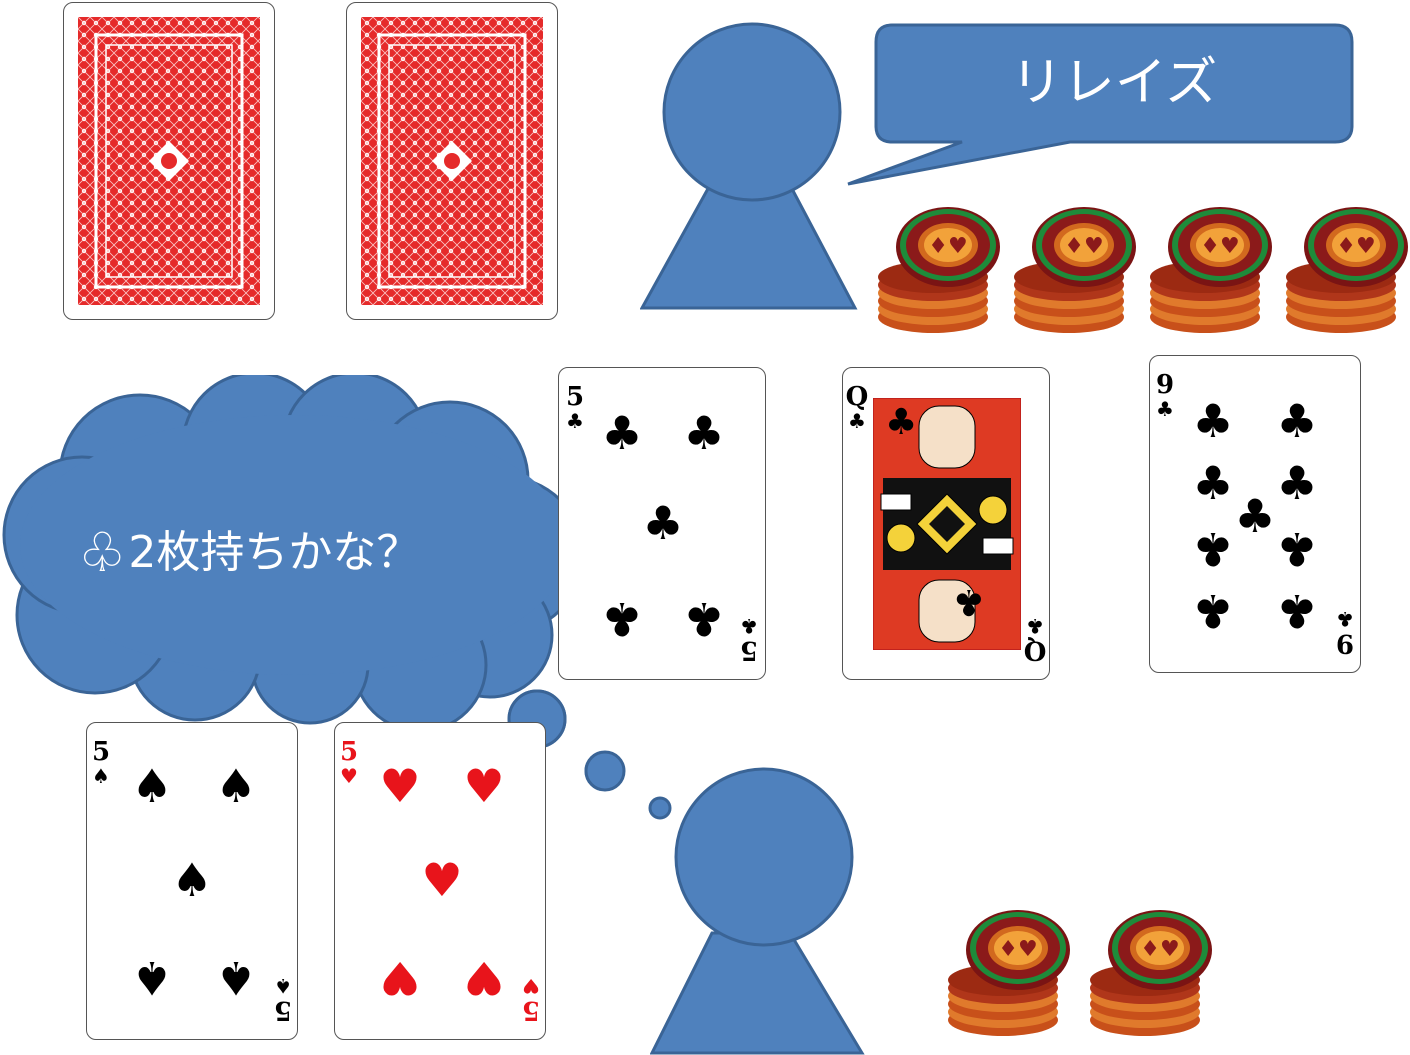 This screenshot has height=1055, width=1410. I want to click on board-card-2: Q ♣ Q ♣ ♣ ♣, so click(946, 523).